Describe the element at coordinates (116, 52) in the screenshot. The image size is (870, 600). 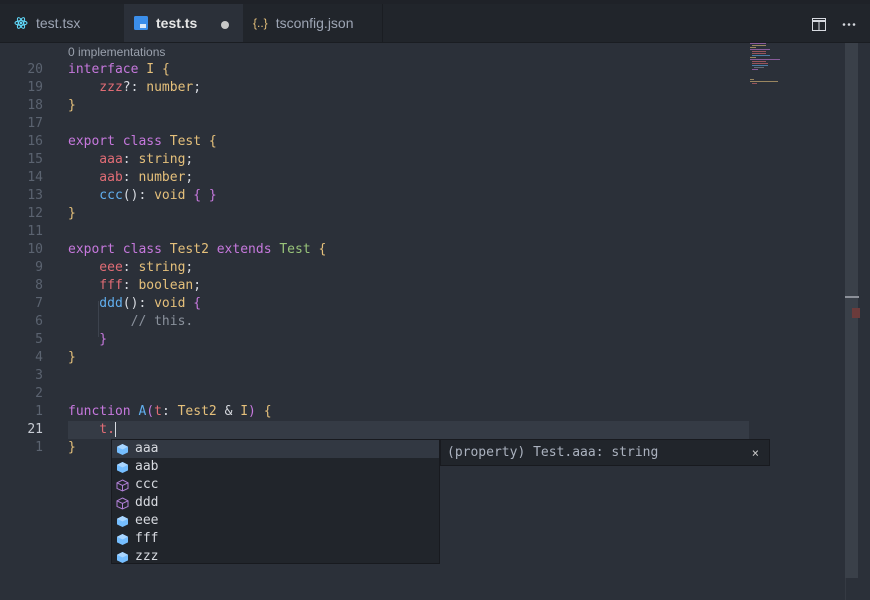
I see `codelens-implementations: 0 implementations` at that location.